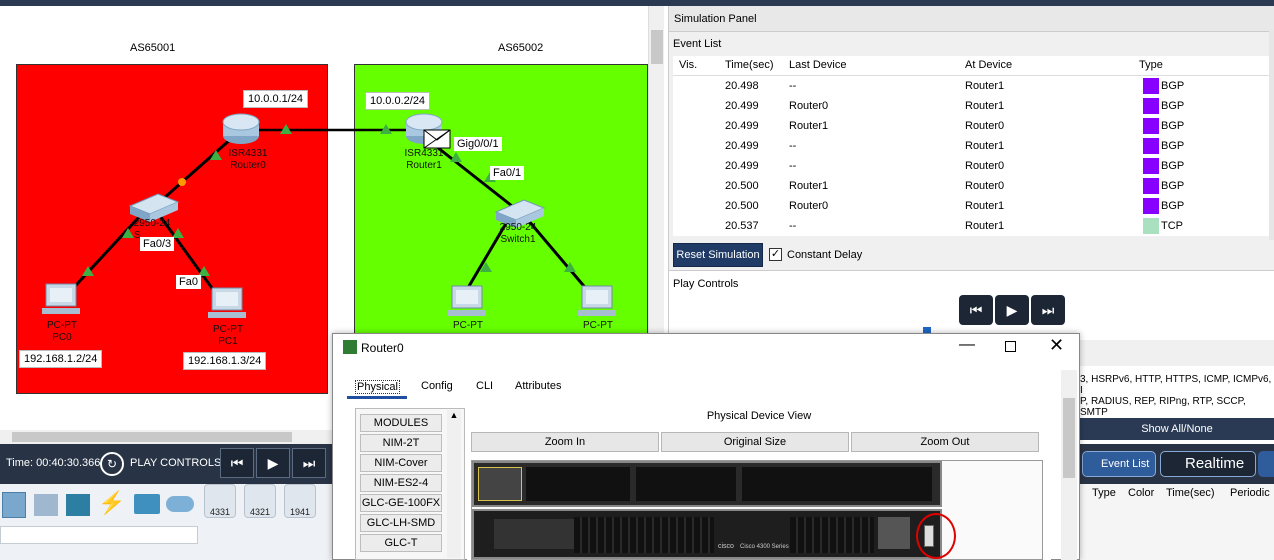 The height and width of the screenshot is (560, 1274). I want to click on vent-grill-left, so click(644, 535).